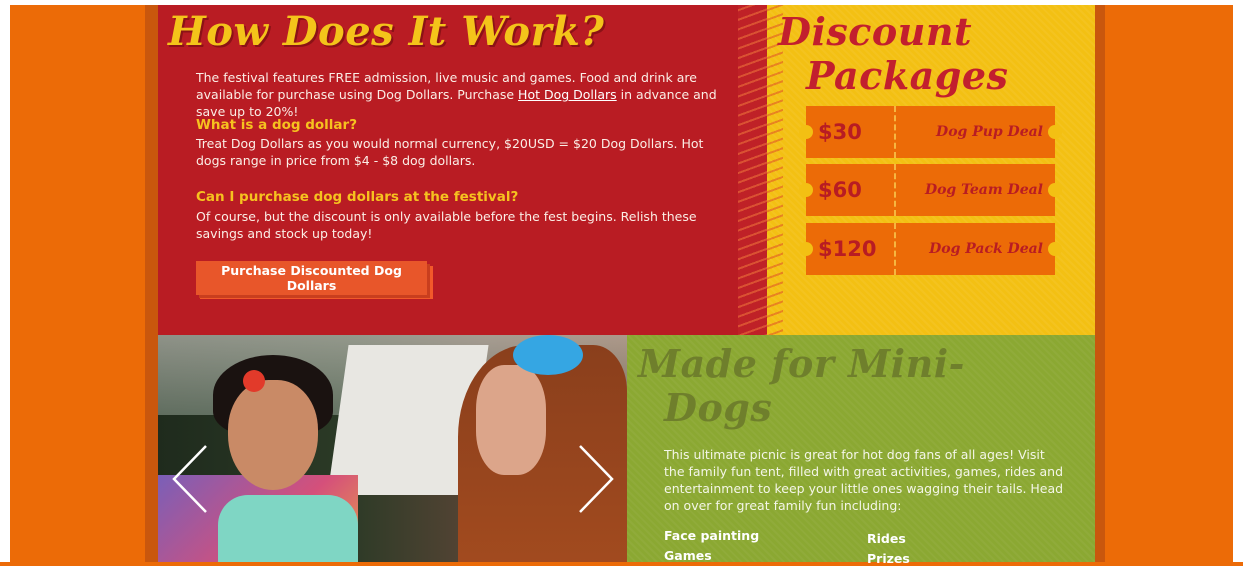 The width and height of the screenshot is (1243, 566). What do you see at coordinates (1100, 283) in the screenshot?
I see `frame-shadow-right` at bounding box center [1100, 283].